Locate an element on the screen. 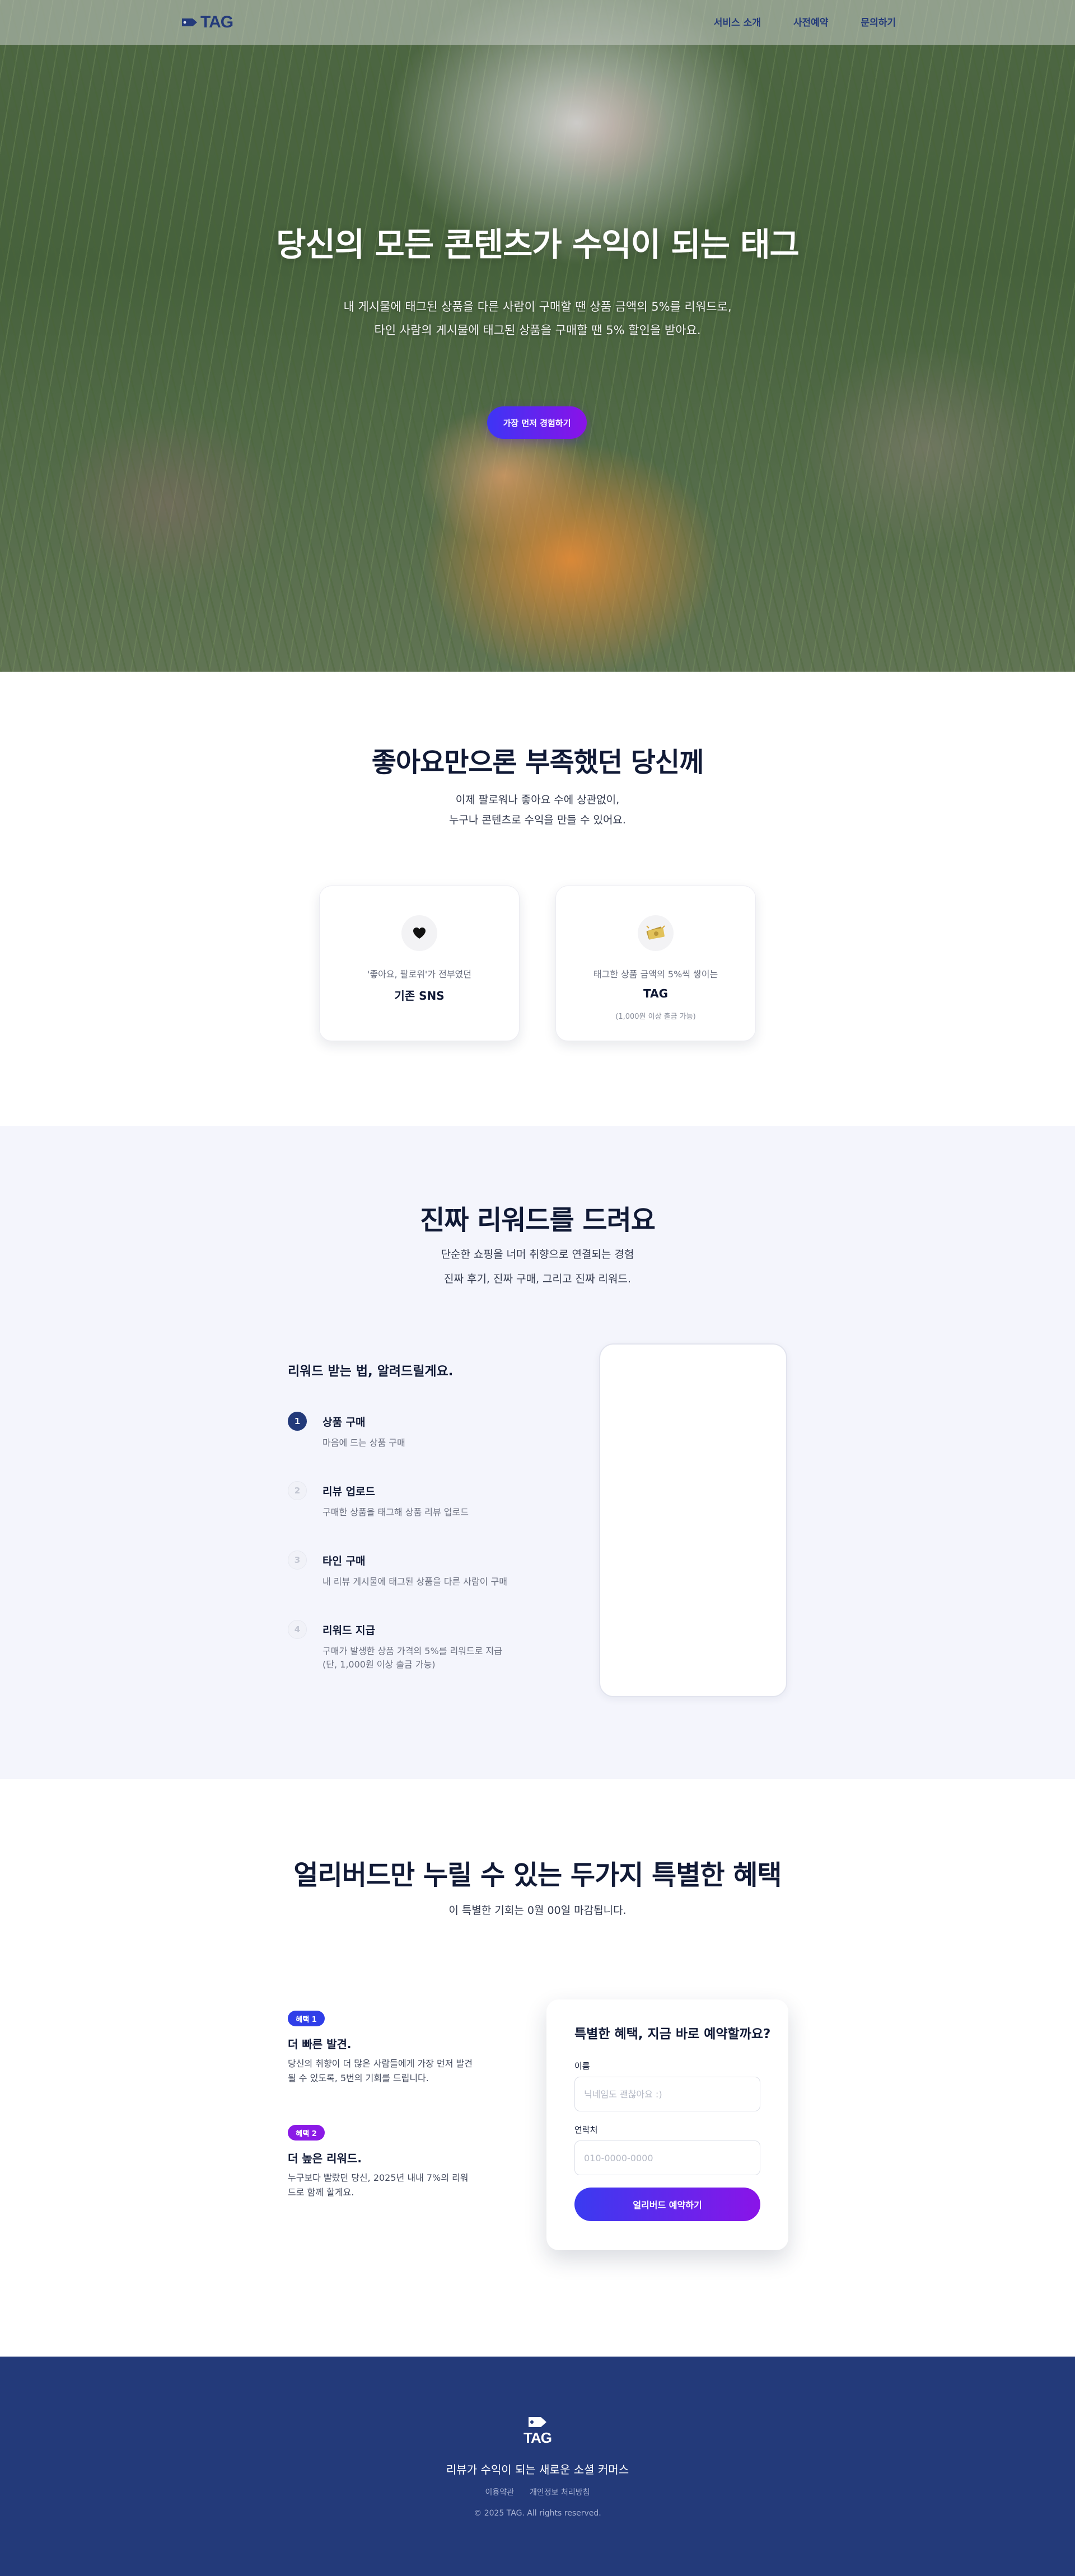  main-nav: 서비스 소개 사전예약 문의하기 is located at coordinates (805, 22).